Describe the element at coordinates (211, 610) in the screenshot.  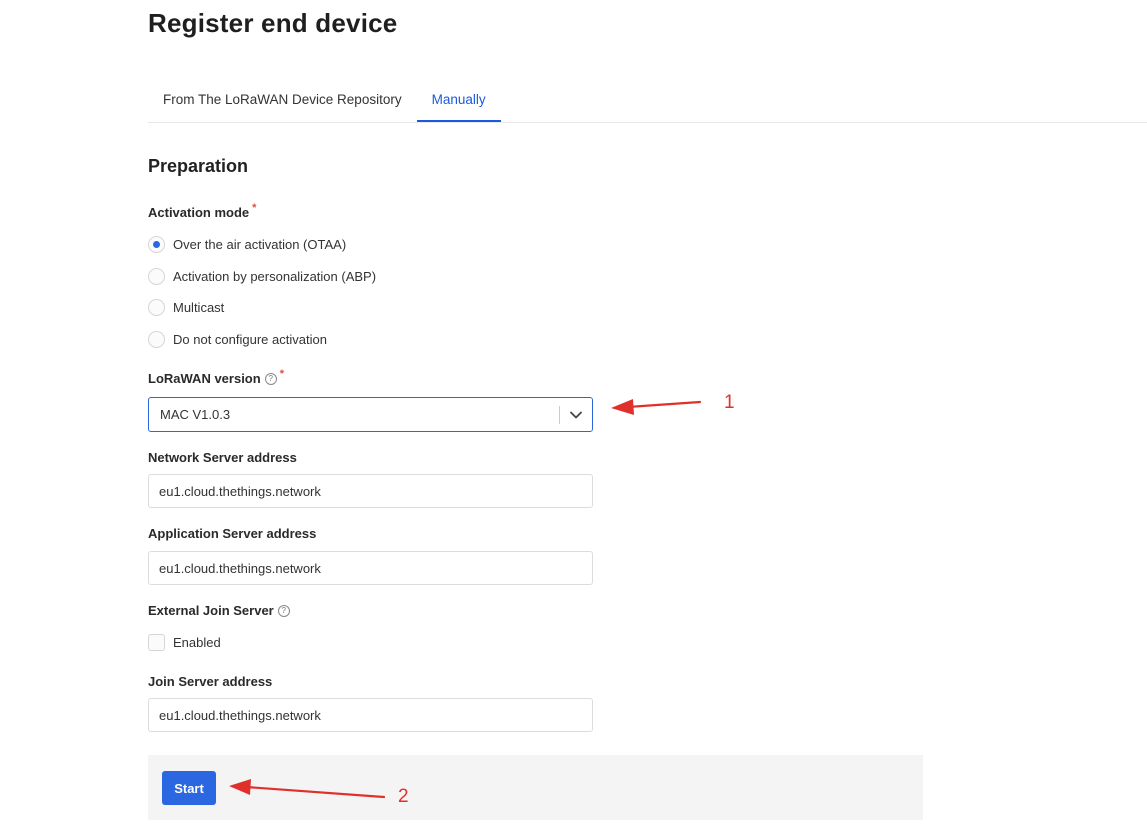
I see `external-join-server-label-text: External Join Server` at that location.